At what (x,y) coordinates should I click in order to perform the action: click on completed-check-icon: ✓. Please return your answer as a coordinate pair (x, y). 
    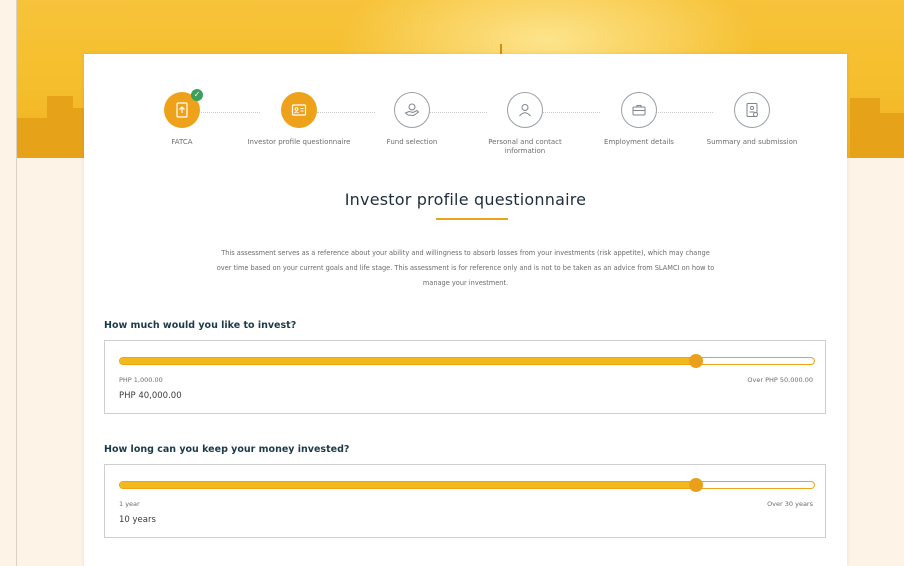
    Looking at the image, I should click on (197, 95).